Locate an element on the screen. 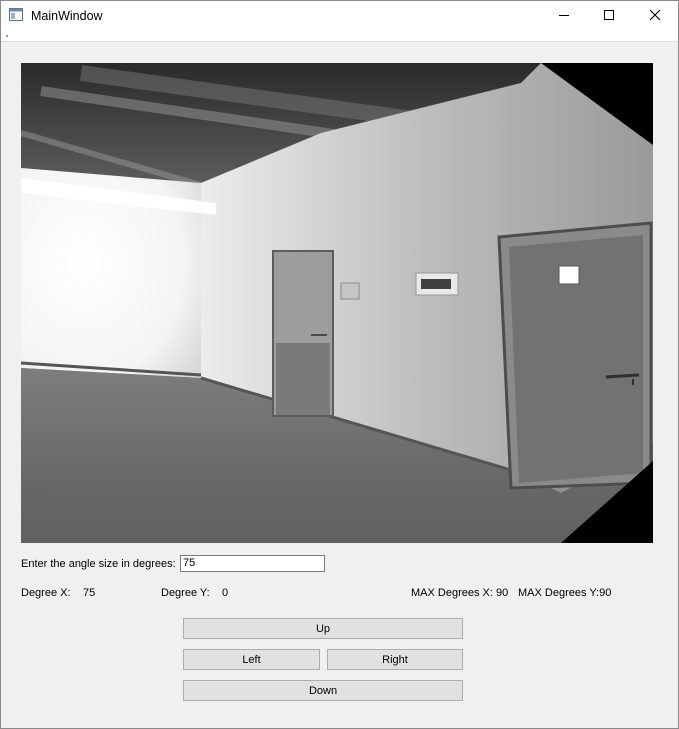  degree-x-label: Degree X: is located at coordinates (46, 593).